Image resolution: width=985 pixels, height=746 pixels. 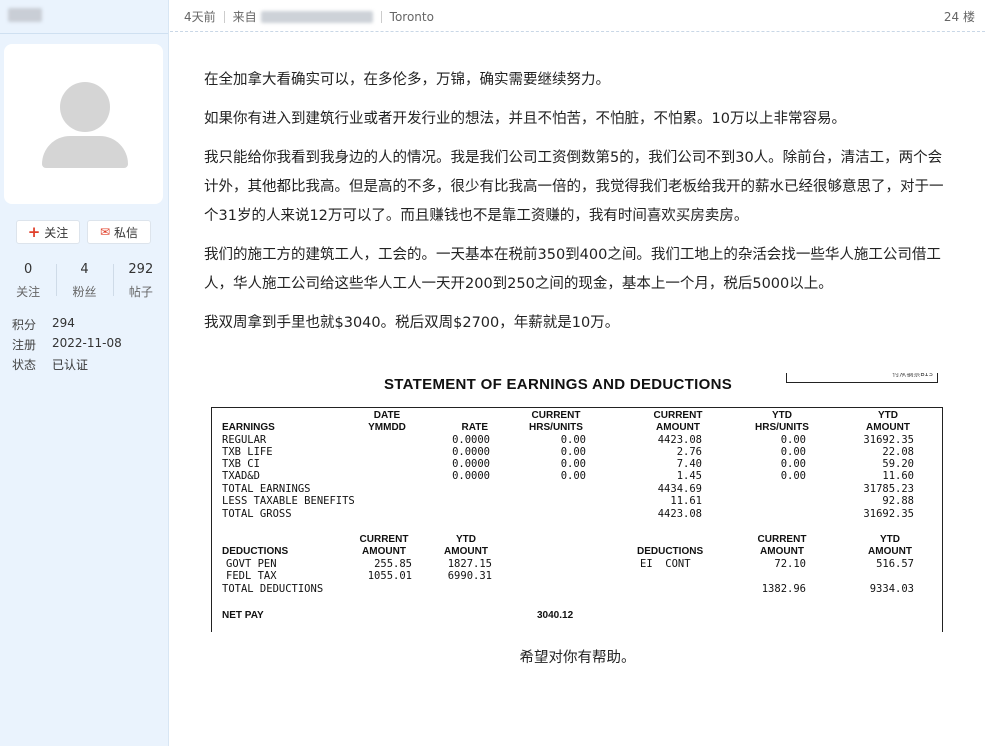 What do you see at coordinates (474, 427) in the screenshot?
I see `col-header-rate: RATE` at bounding box center [474, 427].